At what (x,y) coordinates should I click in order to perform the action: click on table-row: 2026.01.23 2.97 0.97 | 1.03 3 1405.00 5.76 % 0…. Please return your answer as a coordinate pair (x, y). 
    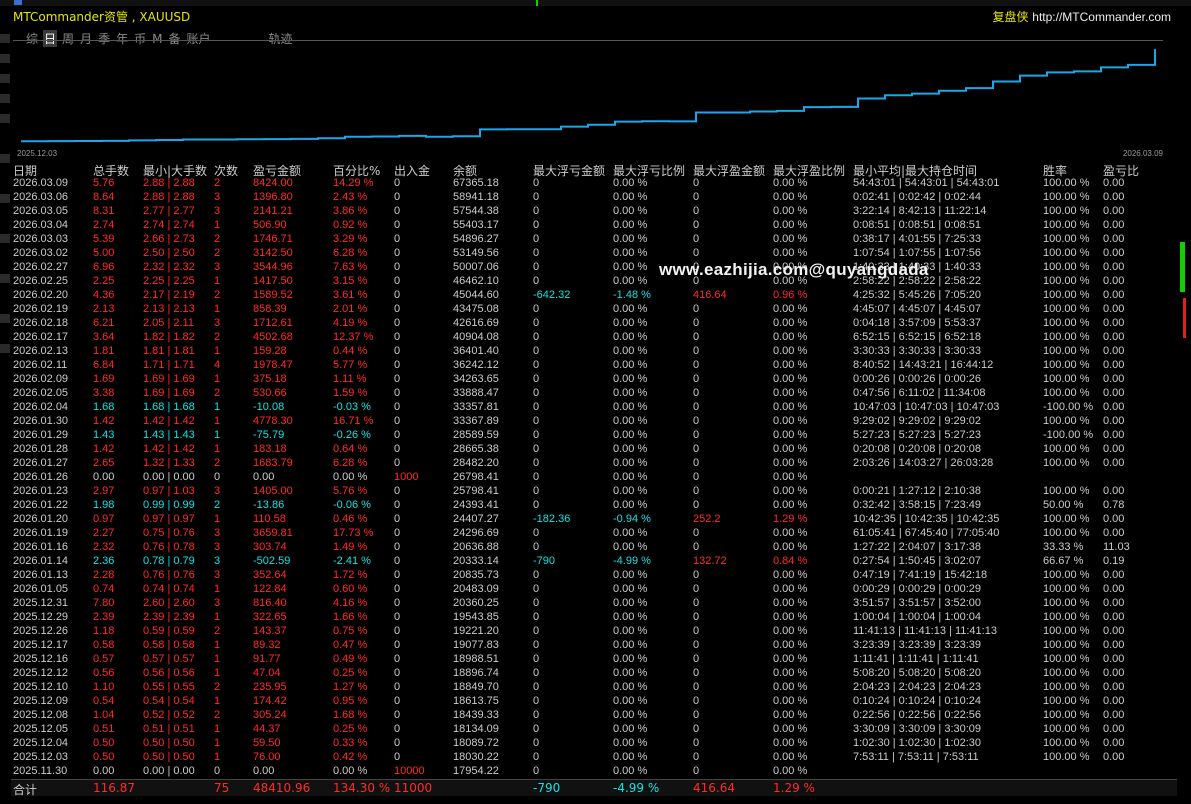
    Looking at the image, I should click on (594, 492).